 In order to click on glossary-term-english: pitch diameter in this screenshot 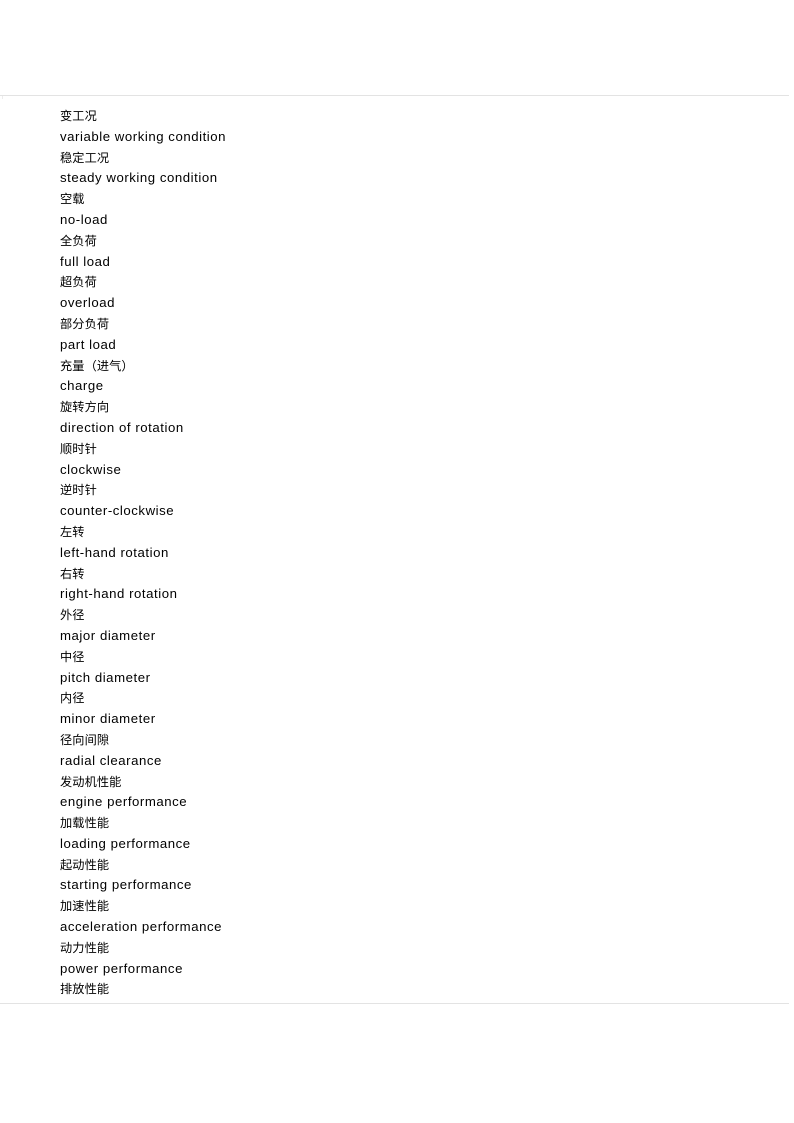, I will do `click(105, 677)`.